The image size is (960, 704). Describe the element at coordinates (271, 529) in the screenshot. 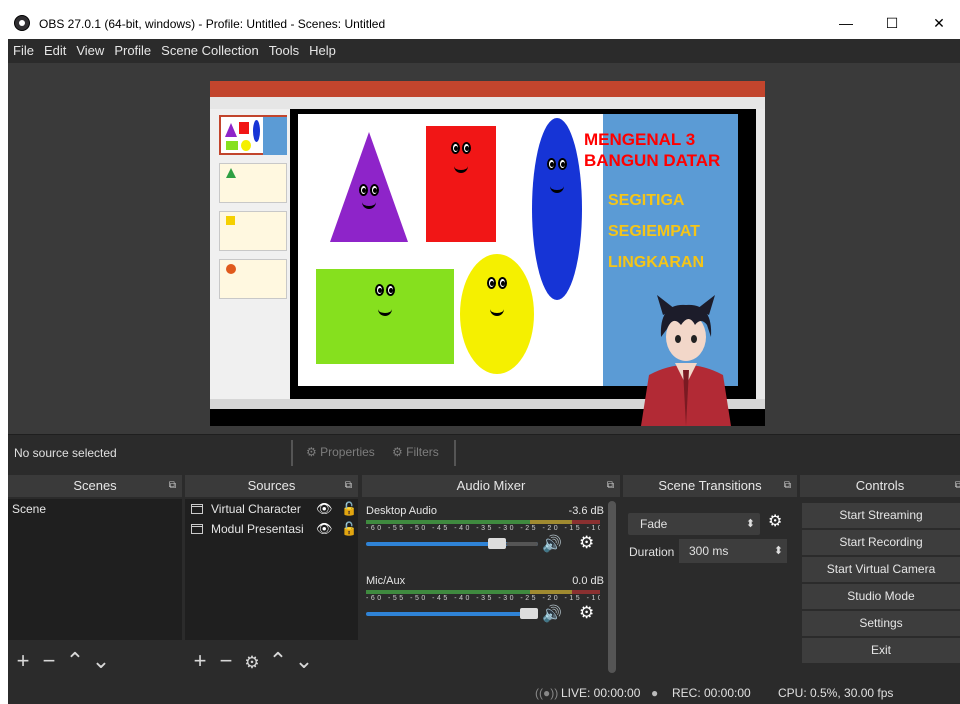

I see `source-item: Modul Presentasi 👁 🔓` at that location.